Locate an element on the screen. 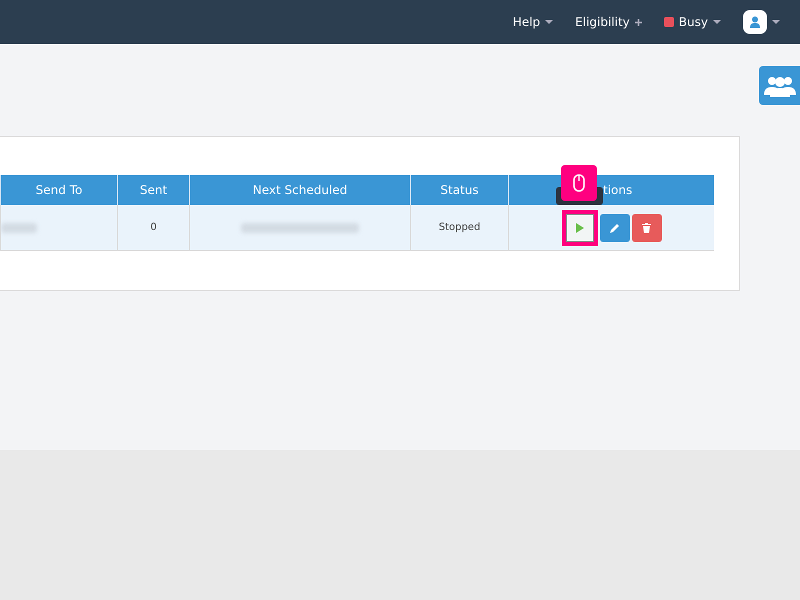 This screenshot has height=600, width=800. menu-button: Eligibility is located at coordinates (608, 22).